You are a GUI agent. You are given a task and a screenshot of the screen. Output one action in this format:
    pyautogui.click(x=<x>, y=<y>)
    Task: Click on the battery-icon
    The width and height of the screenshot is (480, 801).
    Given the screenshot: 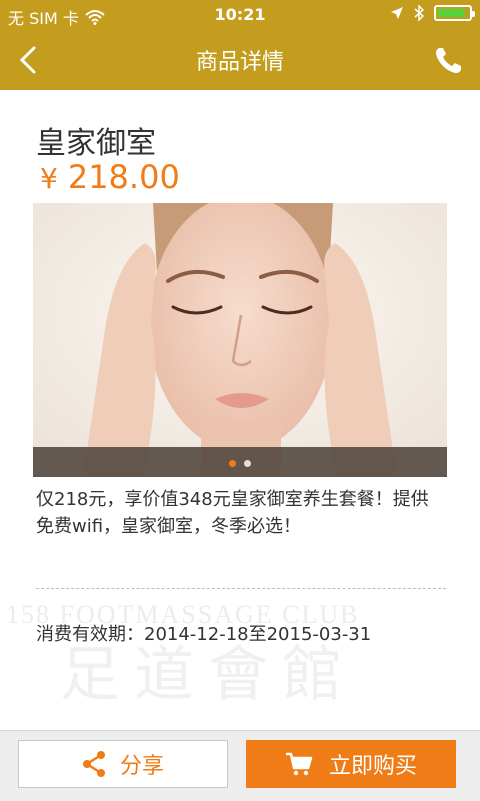 What is the action you would take?
    pyautogui.click(x=454, y=13)
    